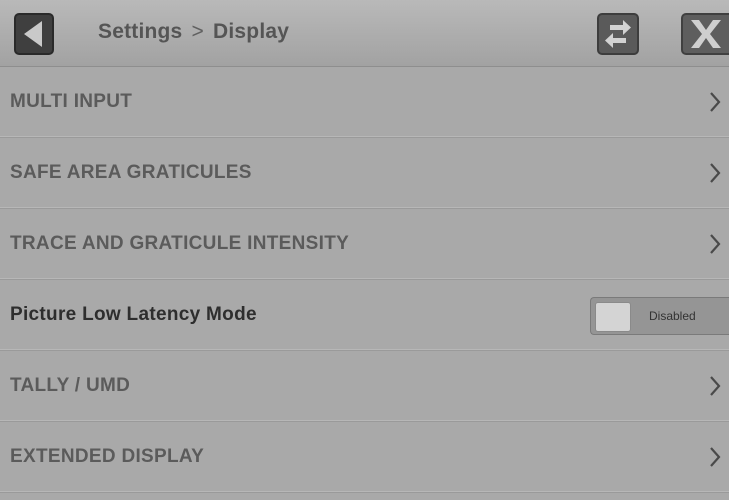  What do you see at coordinates (364, 102) in the screenshot?
I see `menu-item-multi-input: MULTI INPUT` at bounding box center [364, 102].